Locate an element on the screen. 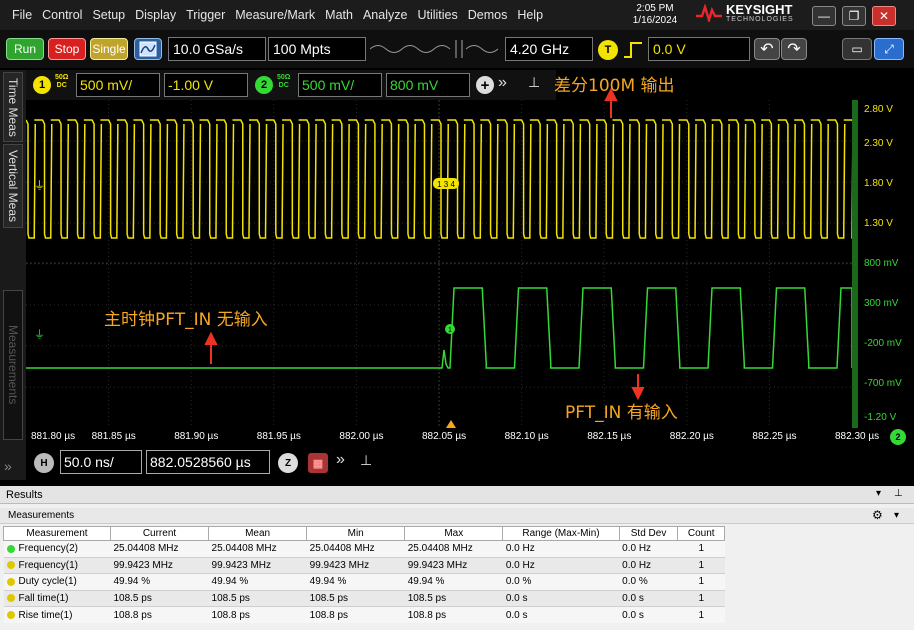 Image resolution: width=914 pixels, height=630 pixels. column-header: Std Dev is located at coordinates (648, 533).